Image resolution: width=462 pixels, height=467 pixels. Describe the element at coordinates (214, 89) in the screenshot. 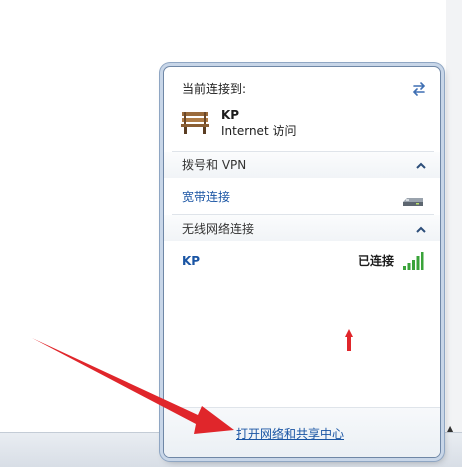

I see `current-connection-heading: 当前连接到:` at that location.